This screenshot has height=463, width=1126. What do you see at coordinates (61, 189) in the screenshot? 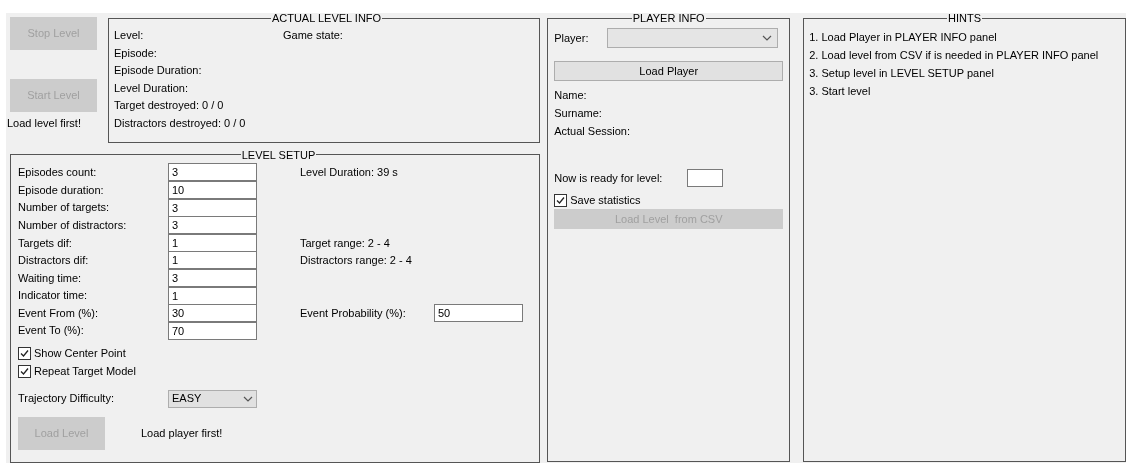
I see `field-label: Episode duration:` at bounding box center [61, 189].